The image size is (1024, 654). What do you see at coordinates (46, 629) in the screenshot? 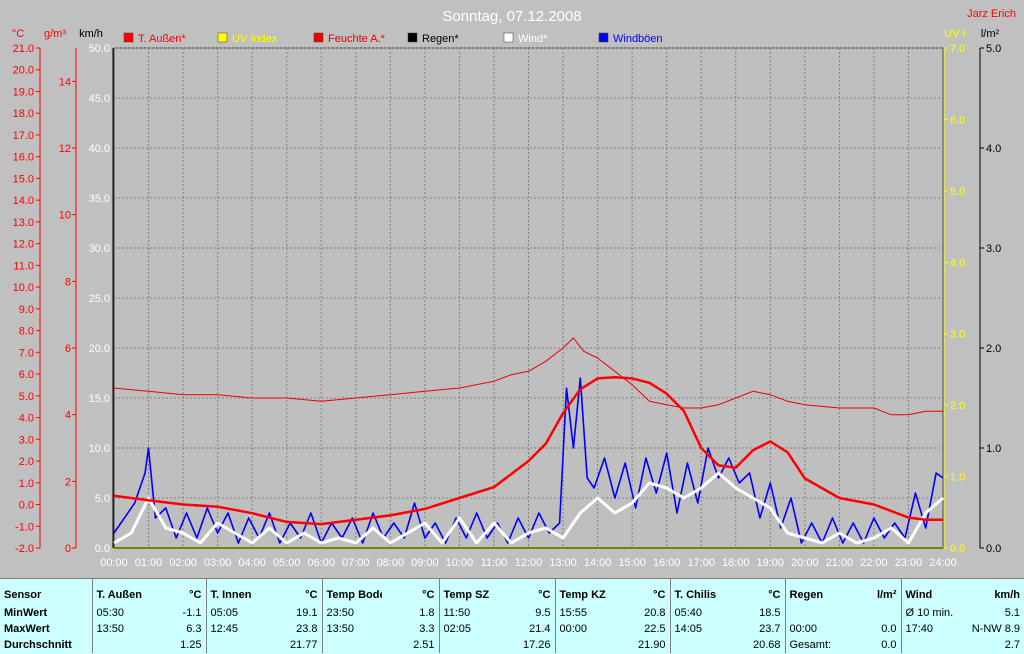
I see `row-label-max: MaxWert` at bounding box center [46, 629].